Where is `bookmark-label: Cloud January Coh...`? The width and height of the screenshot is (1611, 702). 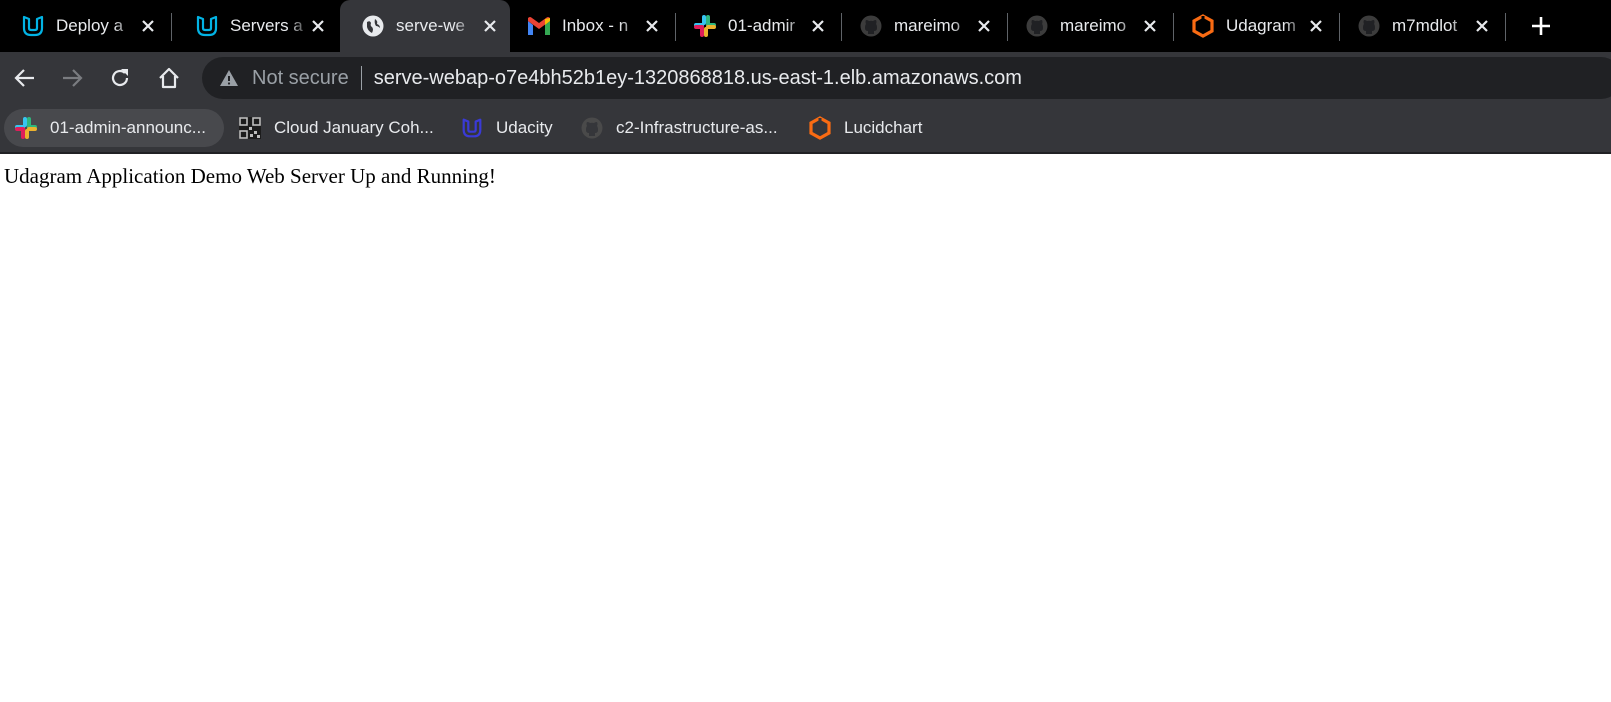 bookmark-label: Cloud January Coh... is located at coordinates (354, 127).